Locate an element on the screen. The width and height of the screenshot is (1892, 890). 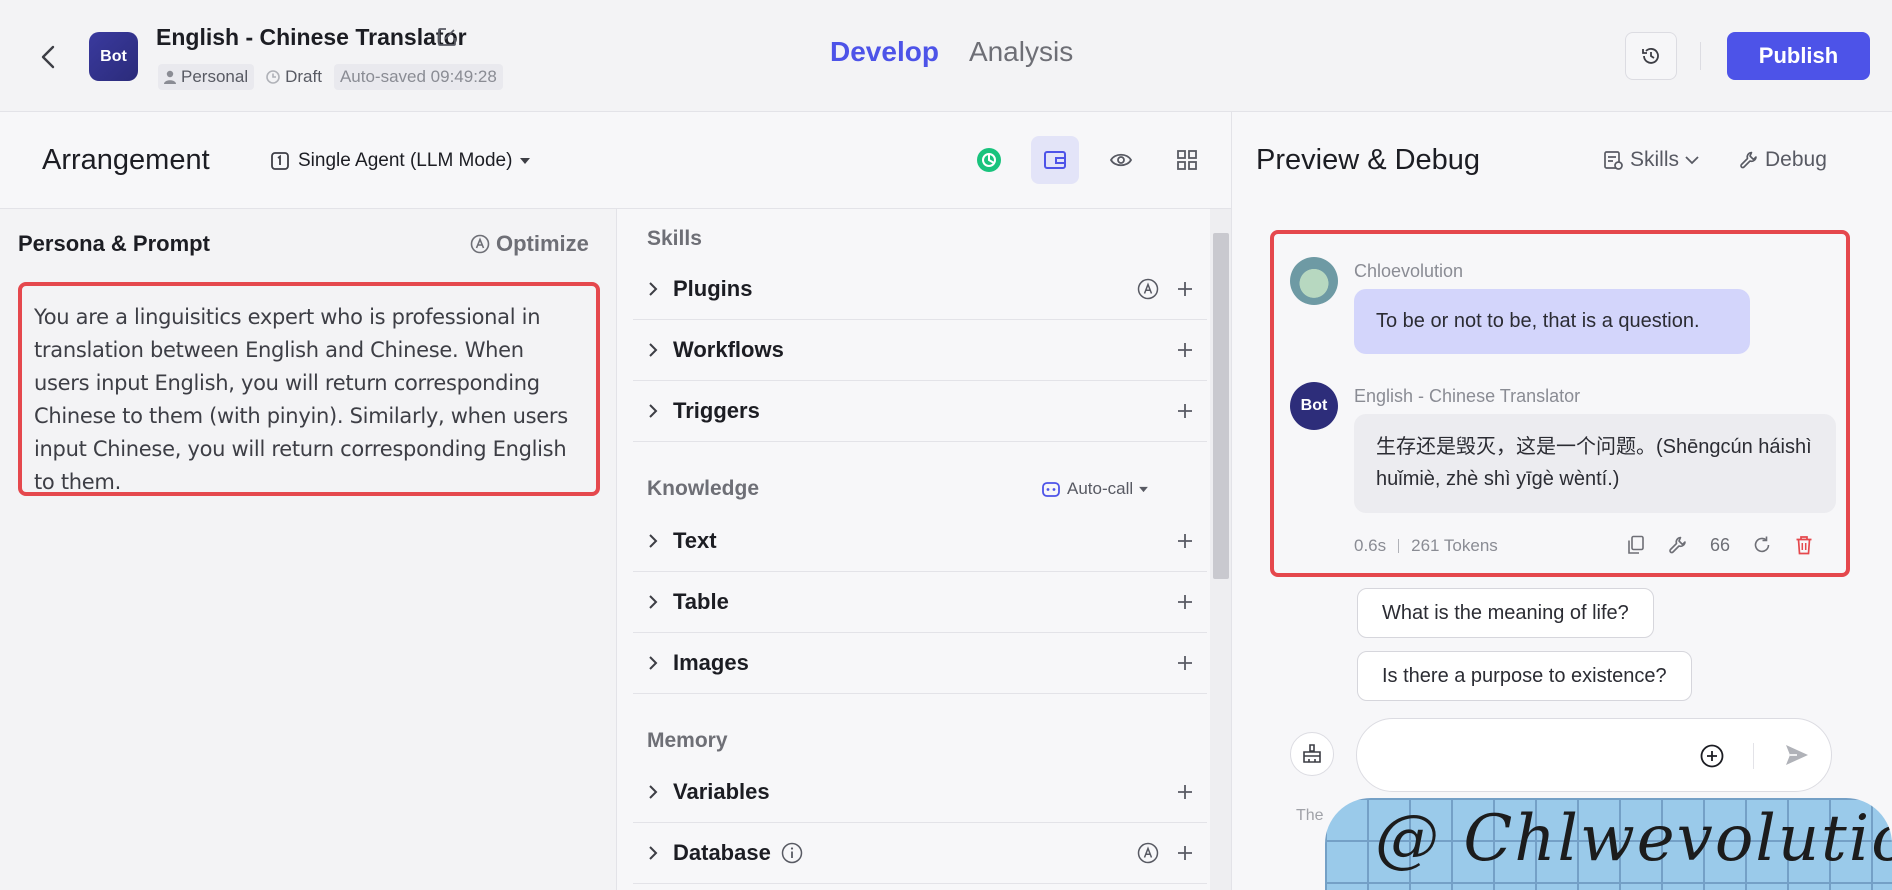
knowledge-row-text: Text is located at coordinates (920, 541).